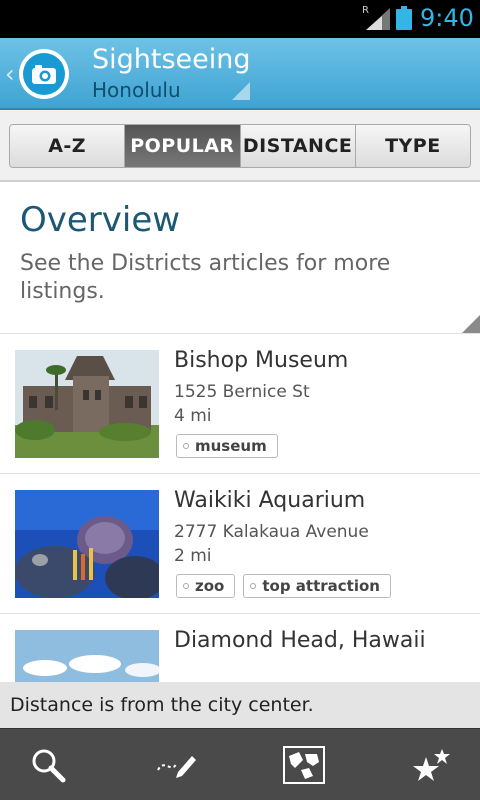 This screenshot has width=480, height=800. Describe the element at coordinates (412, 146) in the screenshot. I see `tab-type: TYPE` at that location.